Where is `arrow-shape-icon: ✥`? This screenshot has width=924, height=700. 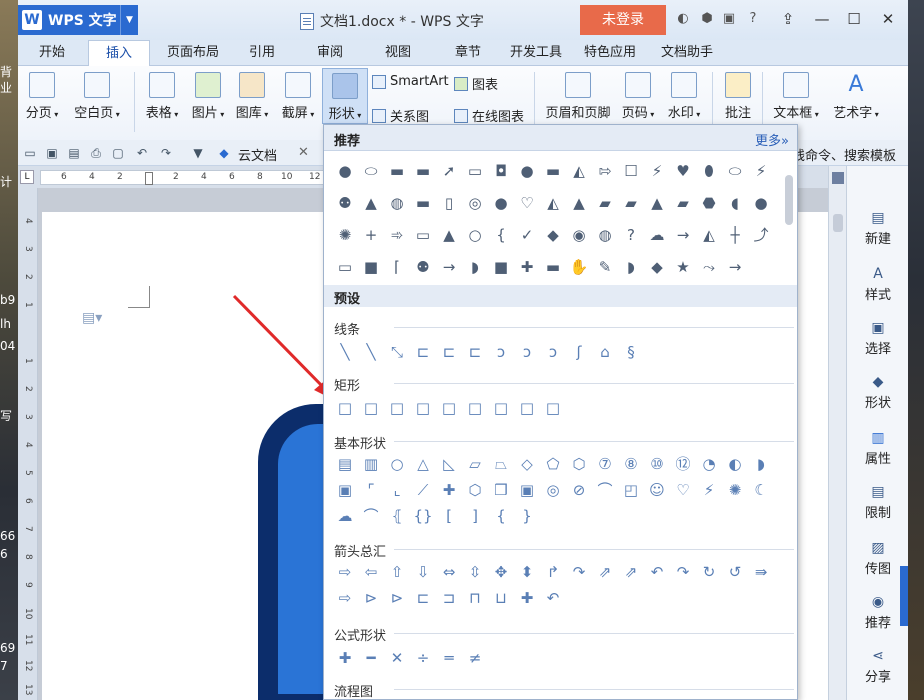 arrow-shape-icon: ✥ is located at coordinates (501, 572).